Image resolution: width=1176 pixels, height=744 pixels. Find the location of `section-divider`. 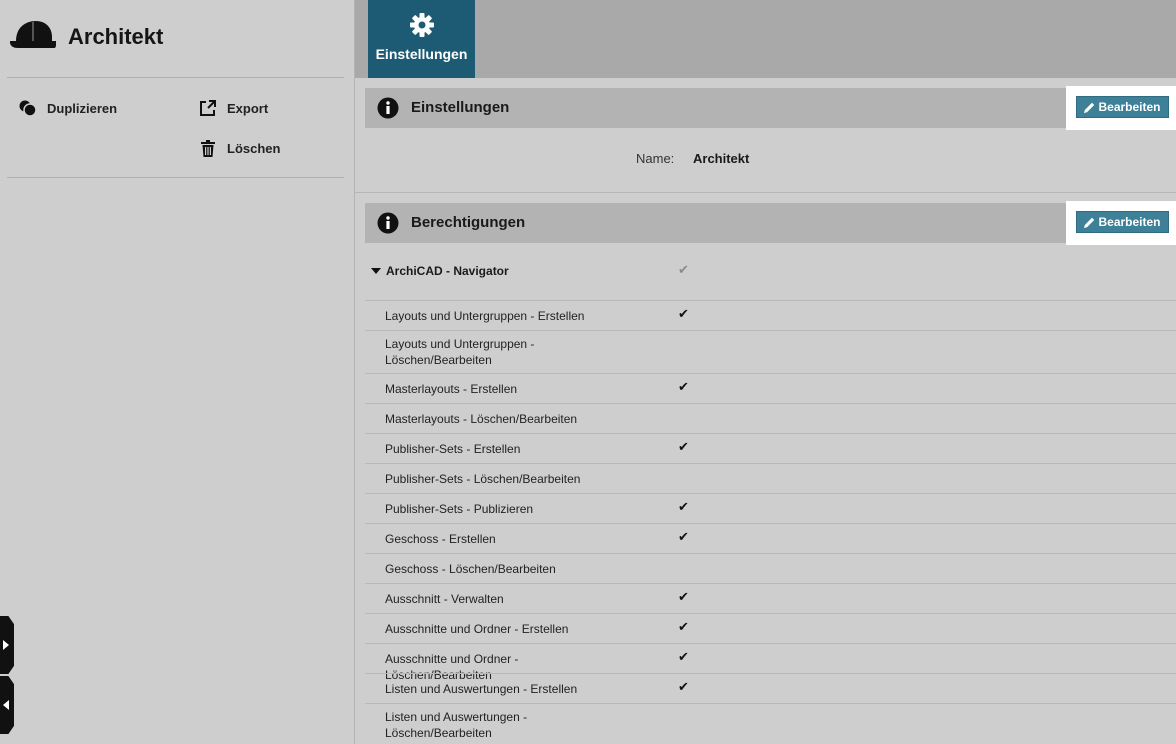

section-divider is located at coordinates (765, 192).